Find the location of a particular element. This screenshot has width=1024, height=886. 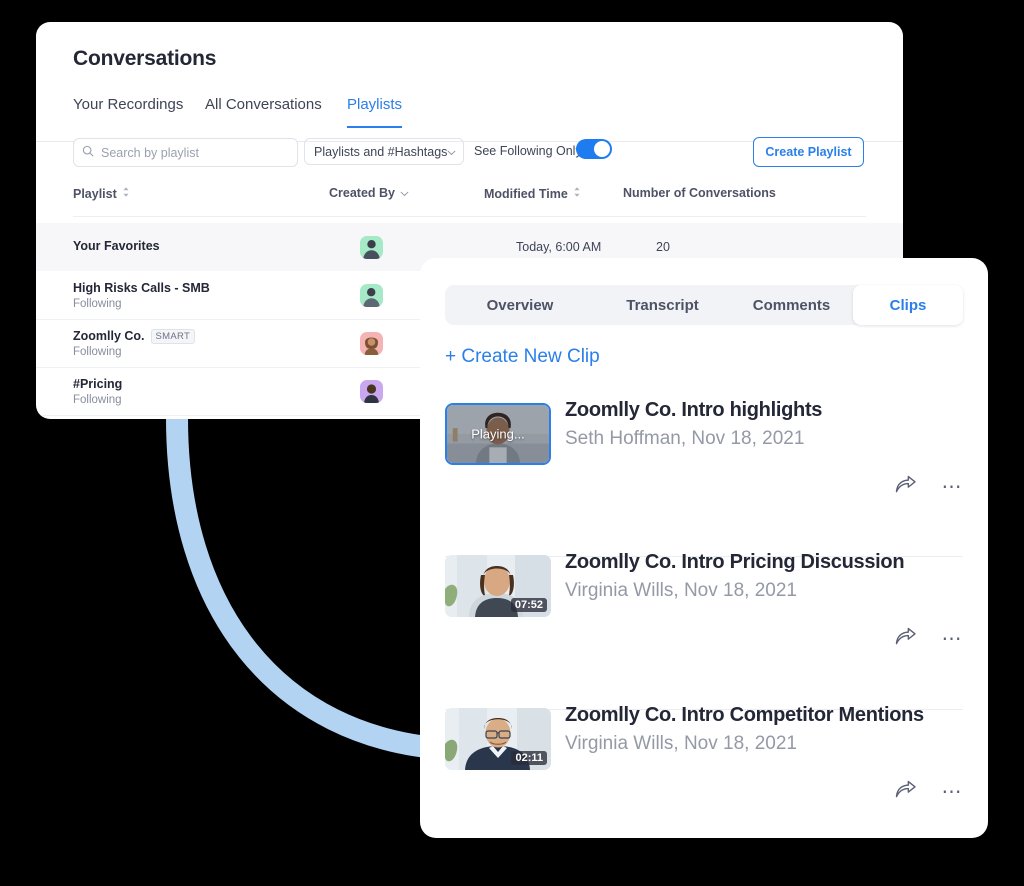

column-header-number-of-conversations-label: Number of Conversations is located at coordinates (699, 193).